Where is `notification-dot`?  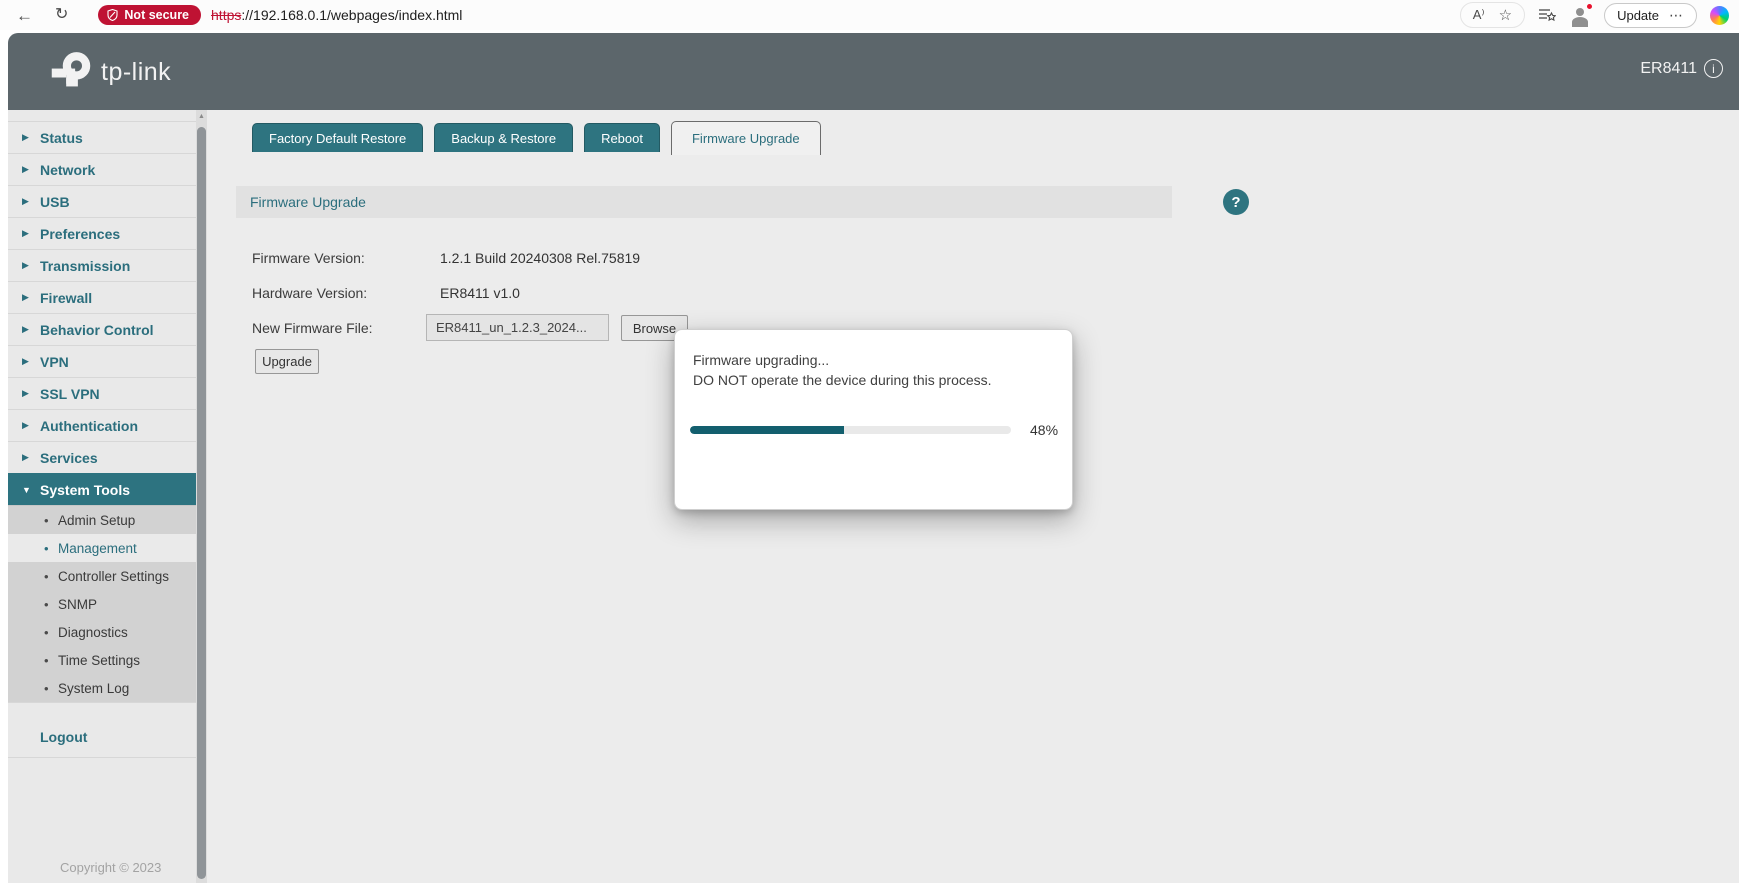 notification-dot is located at coordinates (1590, 6).